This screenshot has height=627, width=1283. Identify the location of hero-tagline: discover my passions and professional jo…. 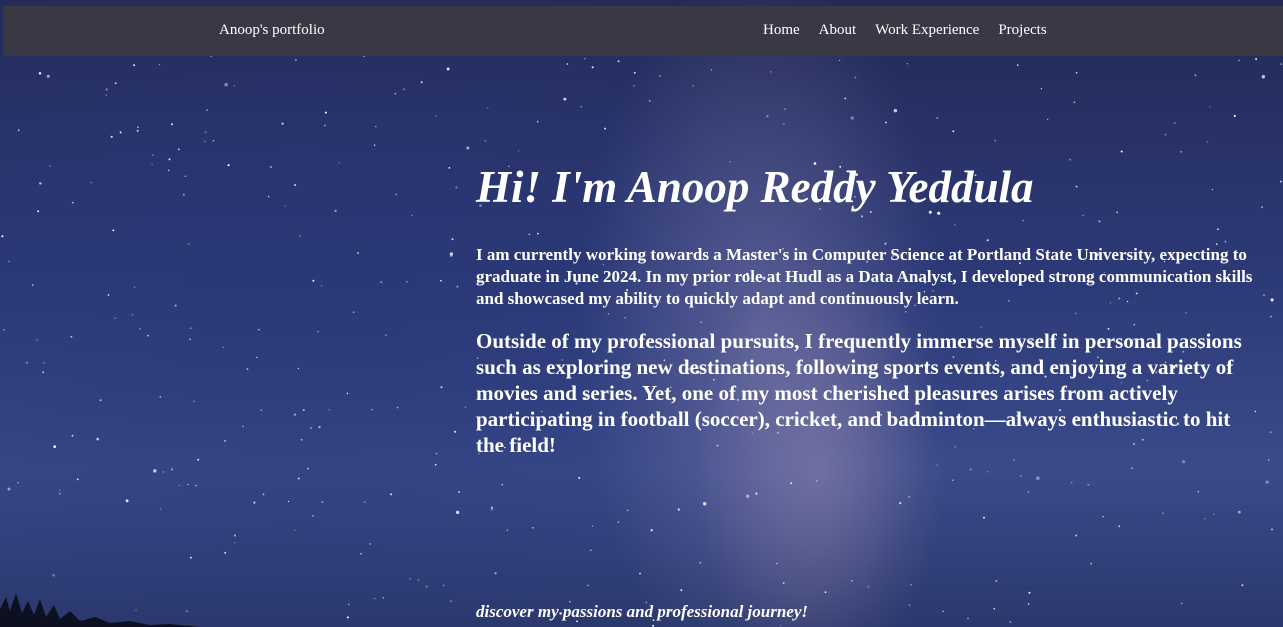
(642, 611).